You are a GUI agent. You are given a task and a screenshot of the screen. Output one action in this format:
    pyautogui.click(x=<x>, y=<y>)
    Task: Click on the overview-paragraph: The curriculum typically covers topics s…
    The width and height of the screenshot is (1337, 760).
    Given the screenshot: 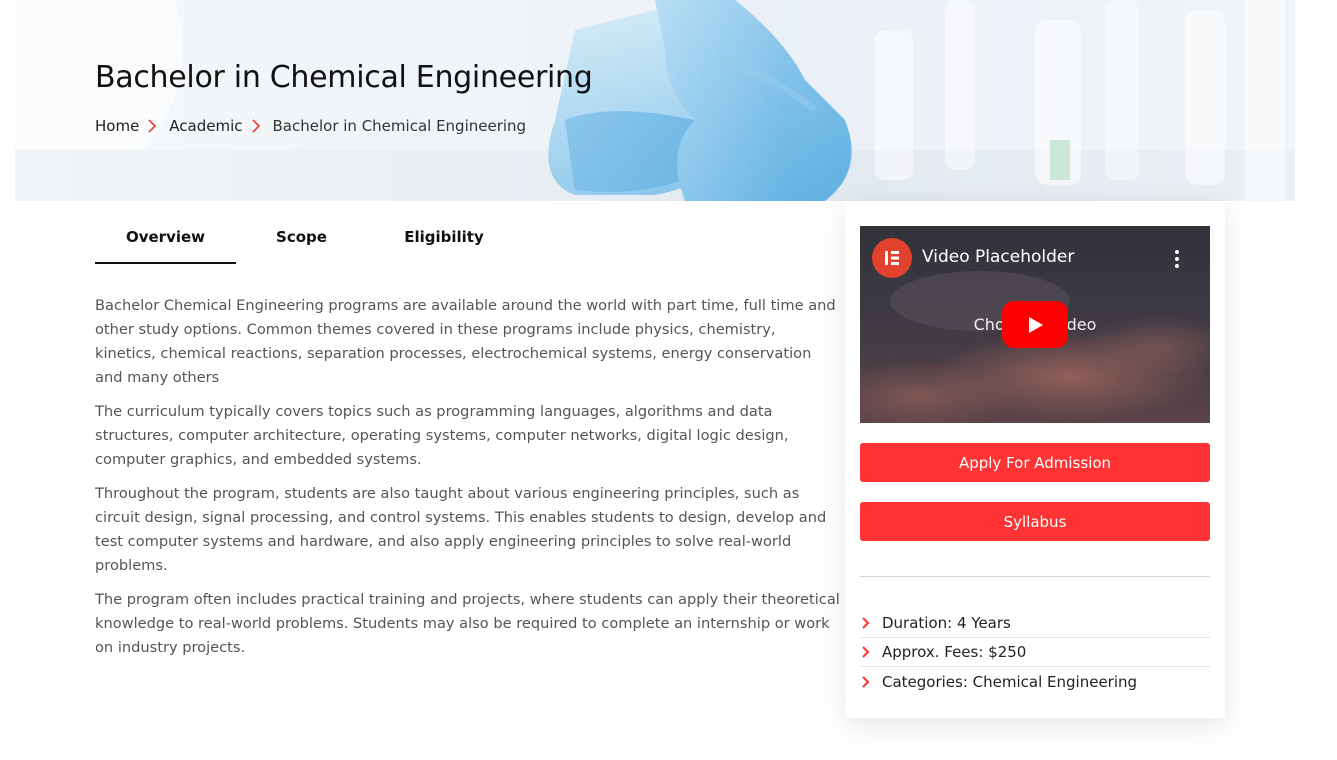 What is the action you would take?
    pyautogui.click(x=442, y=435)
    